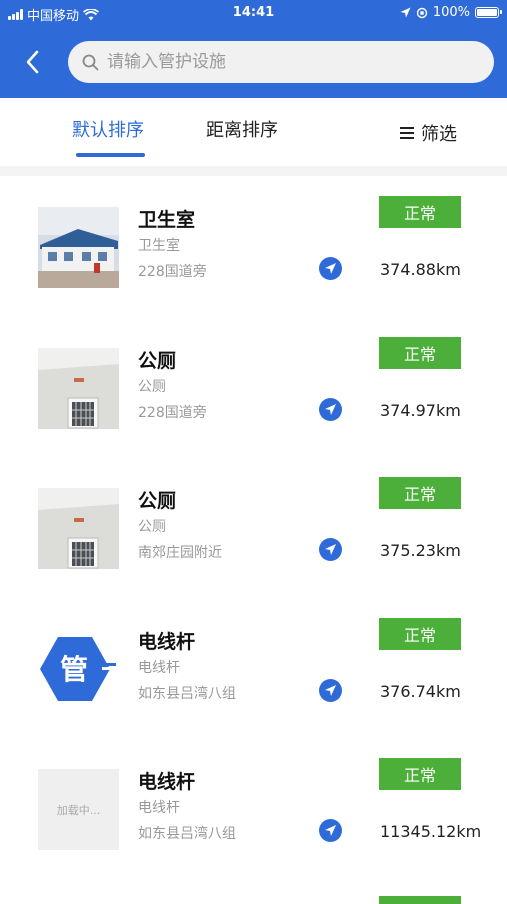  What do you see at coordinates (431, 831) in the screenshot?
I see `distance-label: 11345.12km` at bounding box center [431, 831].